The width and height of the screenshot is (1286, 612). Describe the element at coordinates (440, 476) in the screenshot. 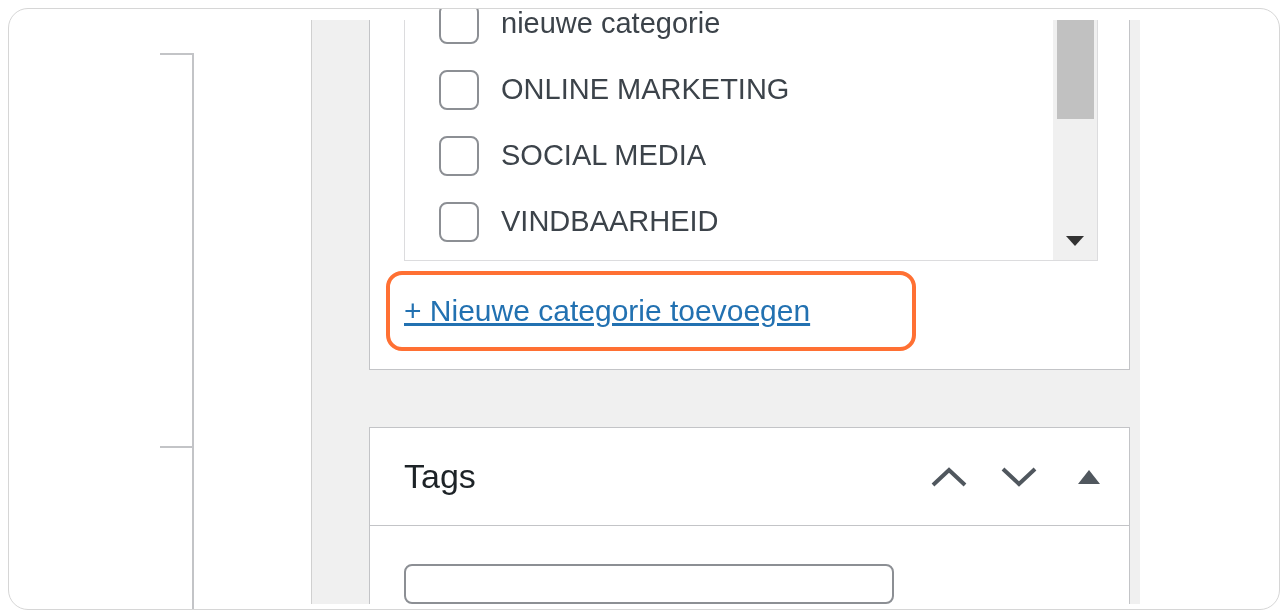

I see `panel-title: Tags` at that location.